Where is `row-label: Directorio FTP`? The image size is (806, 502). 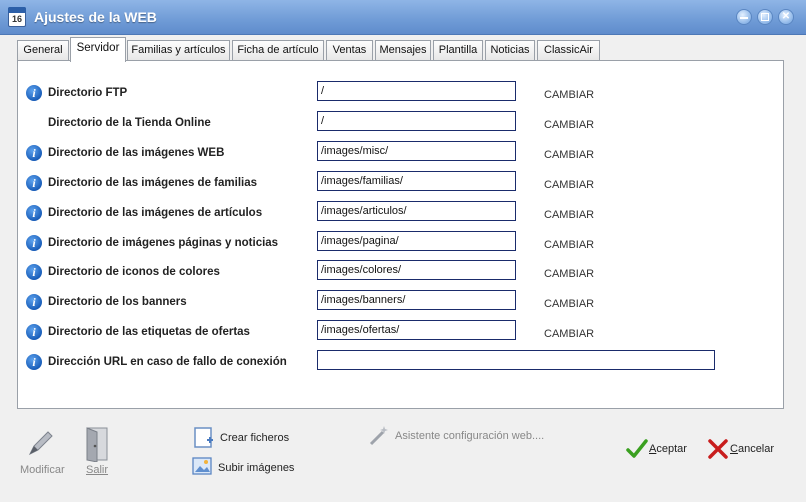 row-label: Directorio FTP is located at coordinates (88, 93).